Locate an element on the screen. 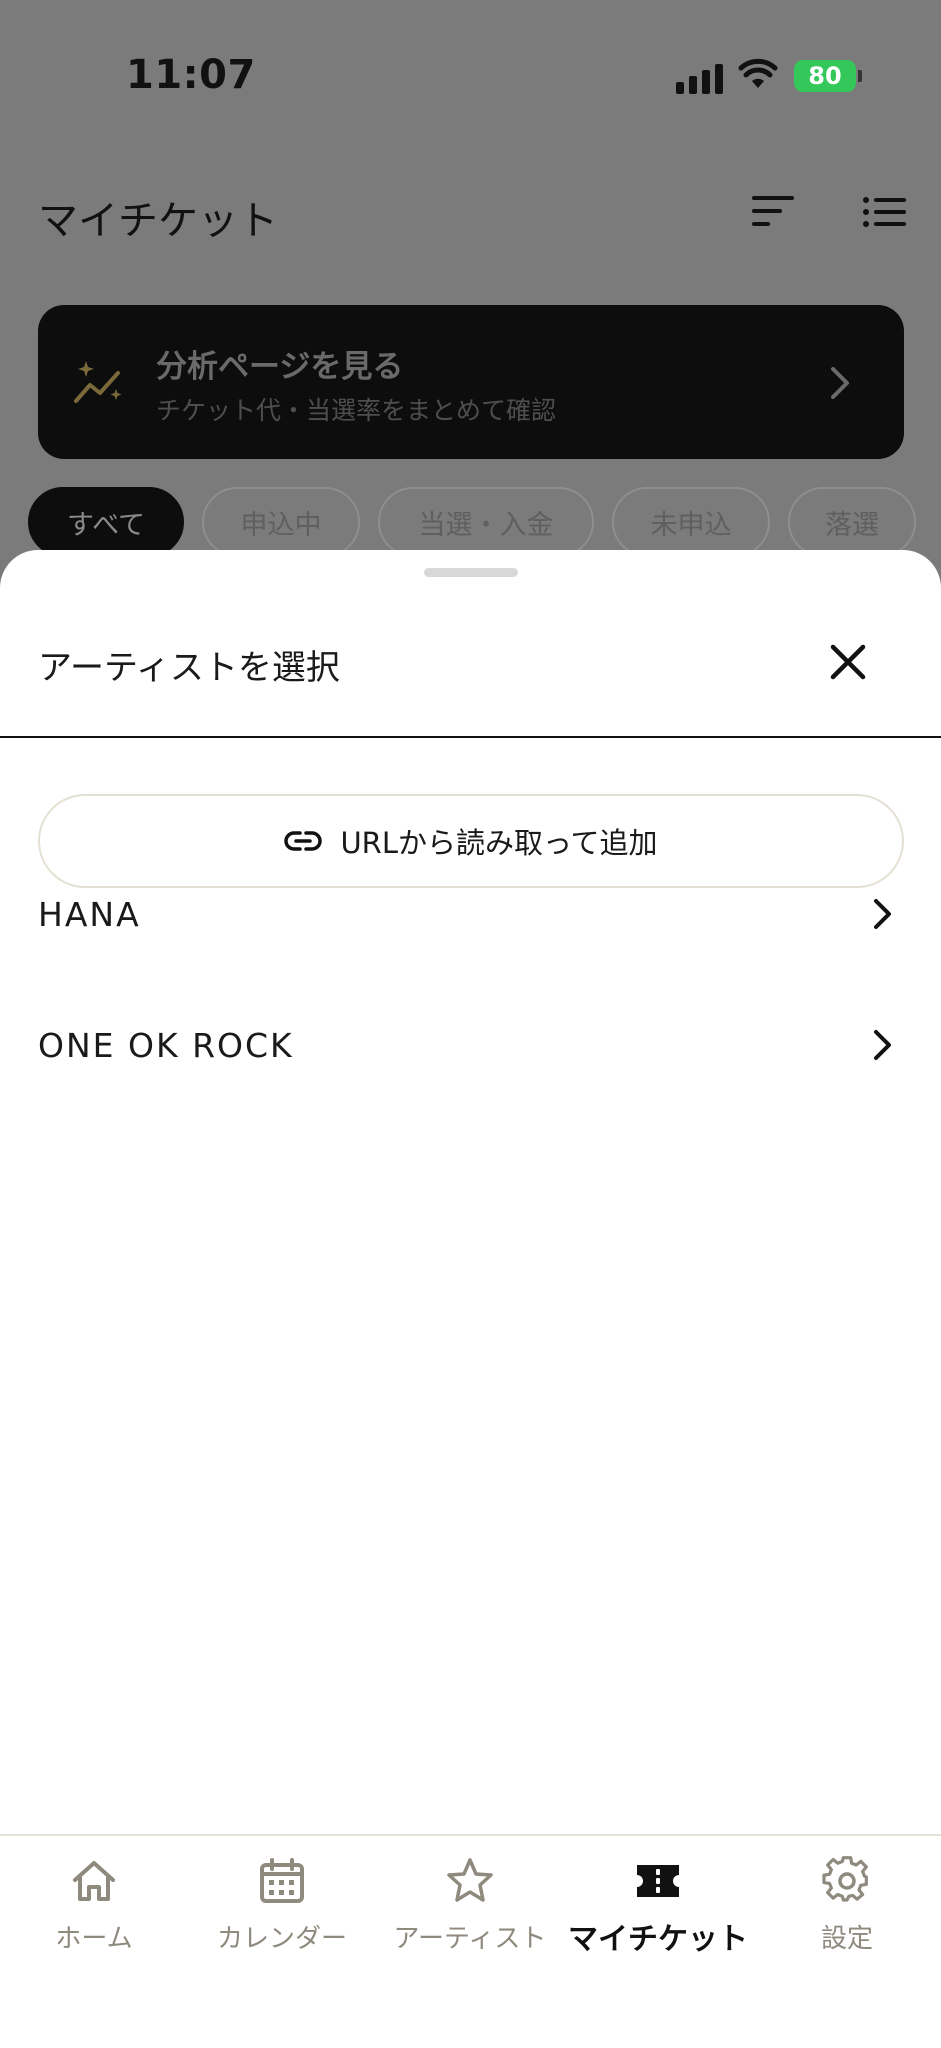  home-icon is located at coordinates (94, 1881).